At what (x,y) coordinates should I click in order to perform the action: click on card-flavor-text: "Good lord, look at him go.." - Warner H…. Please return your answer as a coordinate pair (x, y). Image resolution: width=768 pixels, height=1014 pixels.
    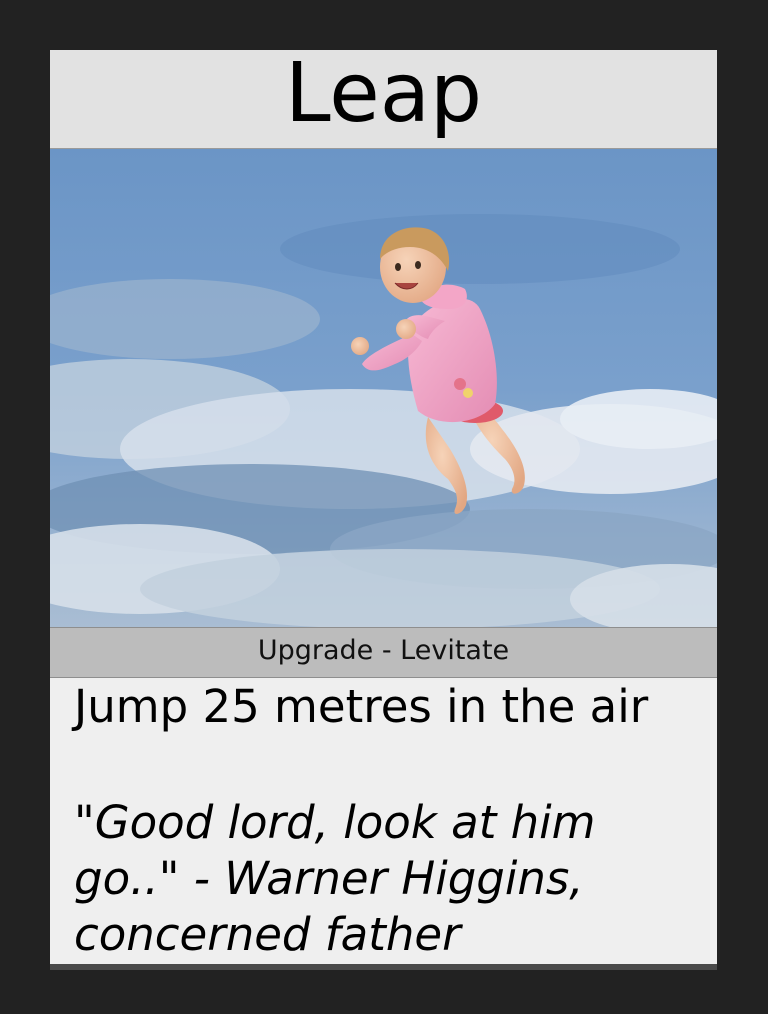
    Looking at the image, I should click on (335, 878).